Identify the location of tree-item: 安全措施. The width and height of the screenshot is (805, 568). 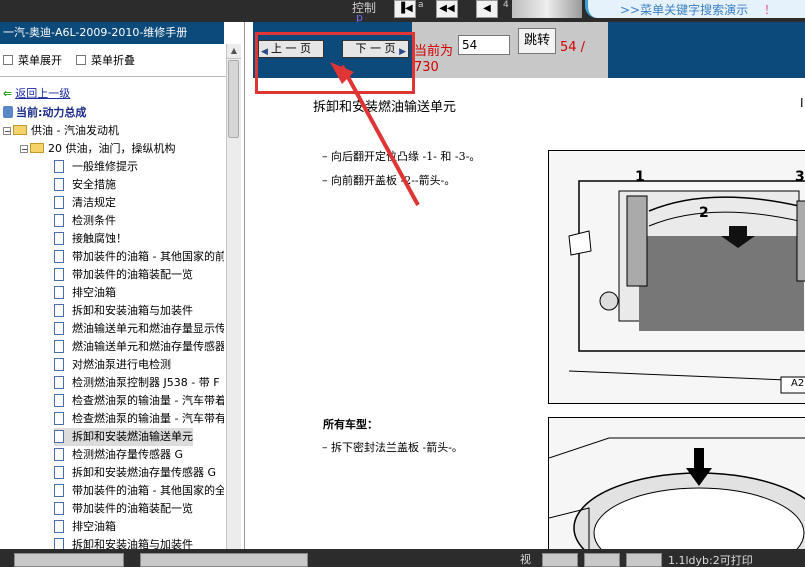
(85, 185).